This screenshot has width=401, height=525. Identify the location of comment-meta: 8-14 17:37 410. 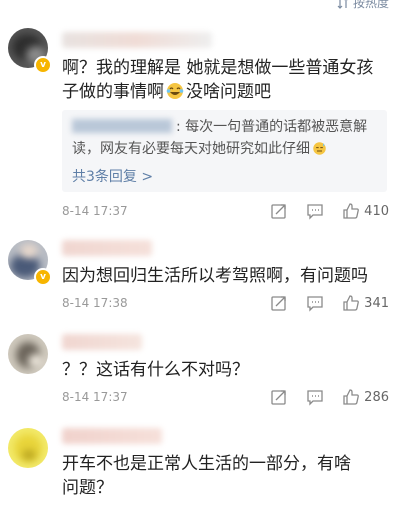
(225, 212).